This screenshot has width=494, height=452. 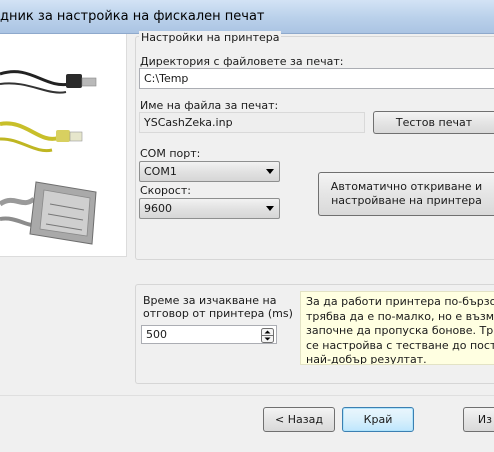 What do you see at coordinates (209, 171) in the screenshot?
I see `com-port-select: COM1` at bounding box center [209, 171].